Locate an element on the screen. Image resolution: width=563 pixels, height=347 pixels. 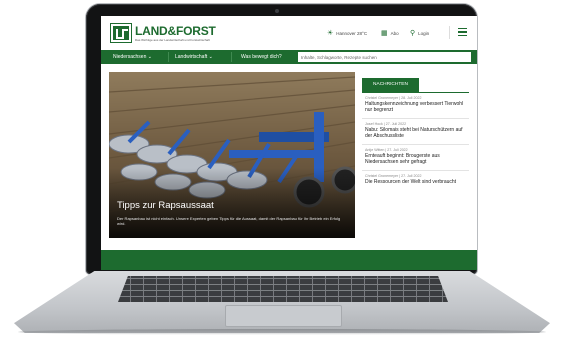
logo-icon is located at coordinates (121, 33).